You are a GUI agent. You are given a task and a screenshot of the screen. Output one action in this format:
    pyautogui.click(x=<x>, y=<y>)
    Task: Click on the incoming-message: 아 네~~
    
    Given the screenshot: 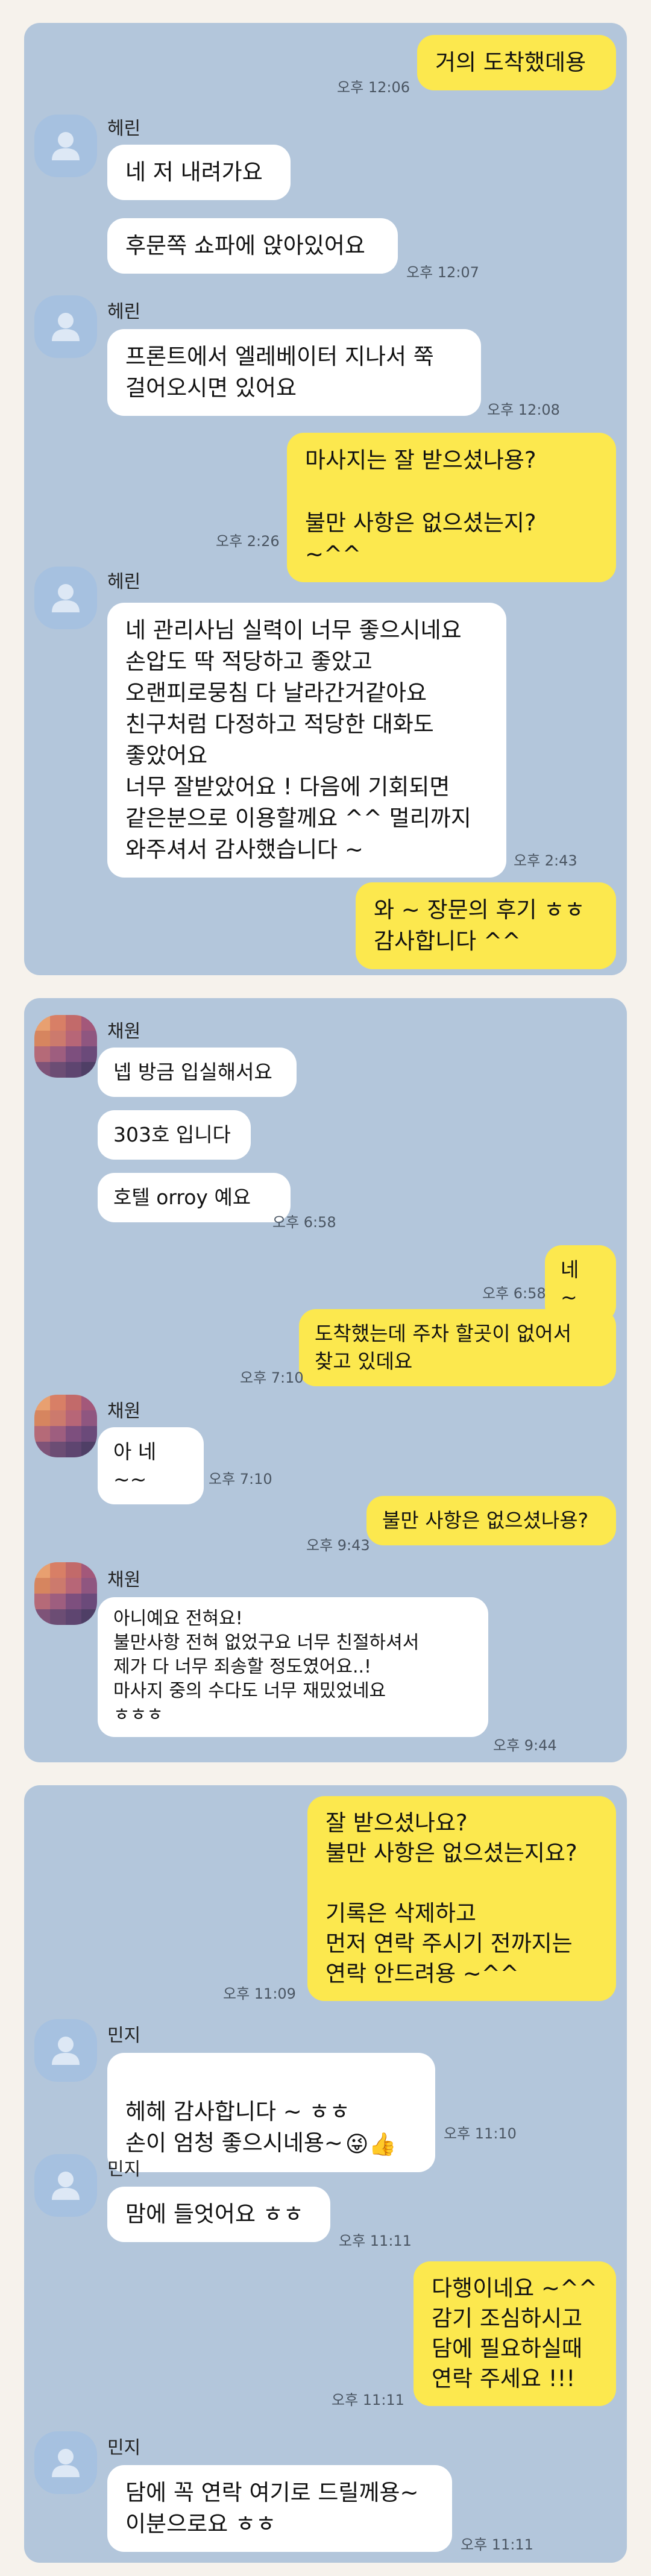 What is the action you would take?
    pyautogui.click(x=151, y=1465)
    